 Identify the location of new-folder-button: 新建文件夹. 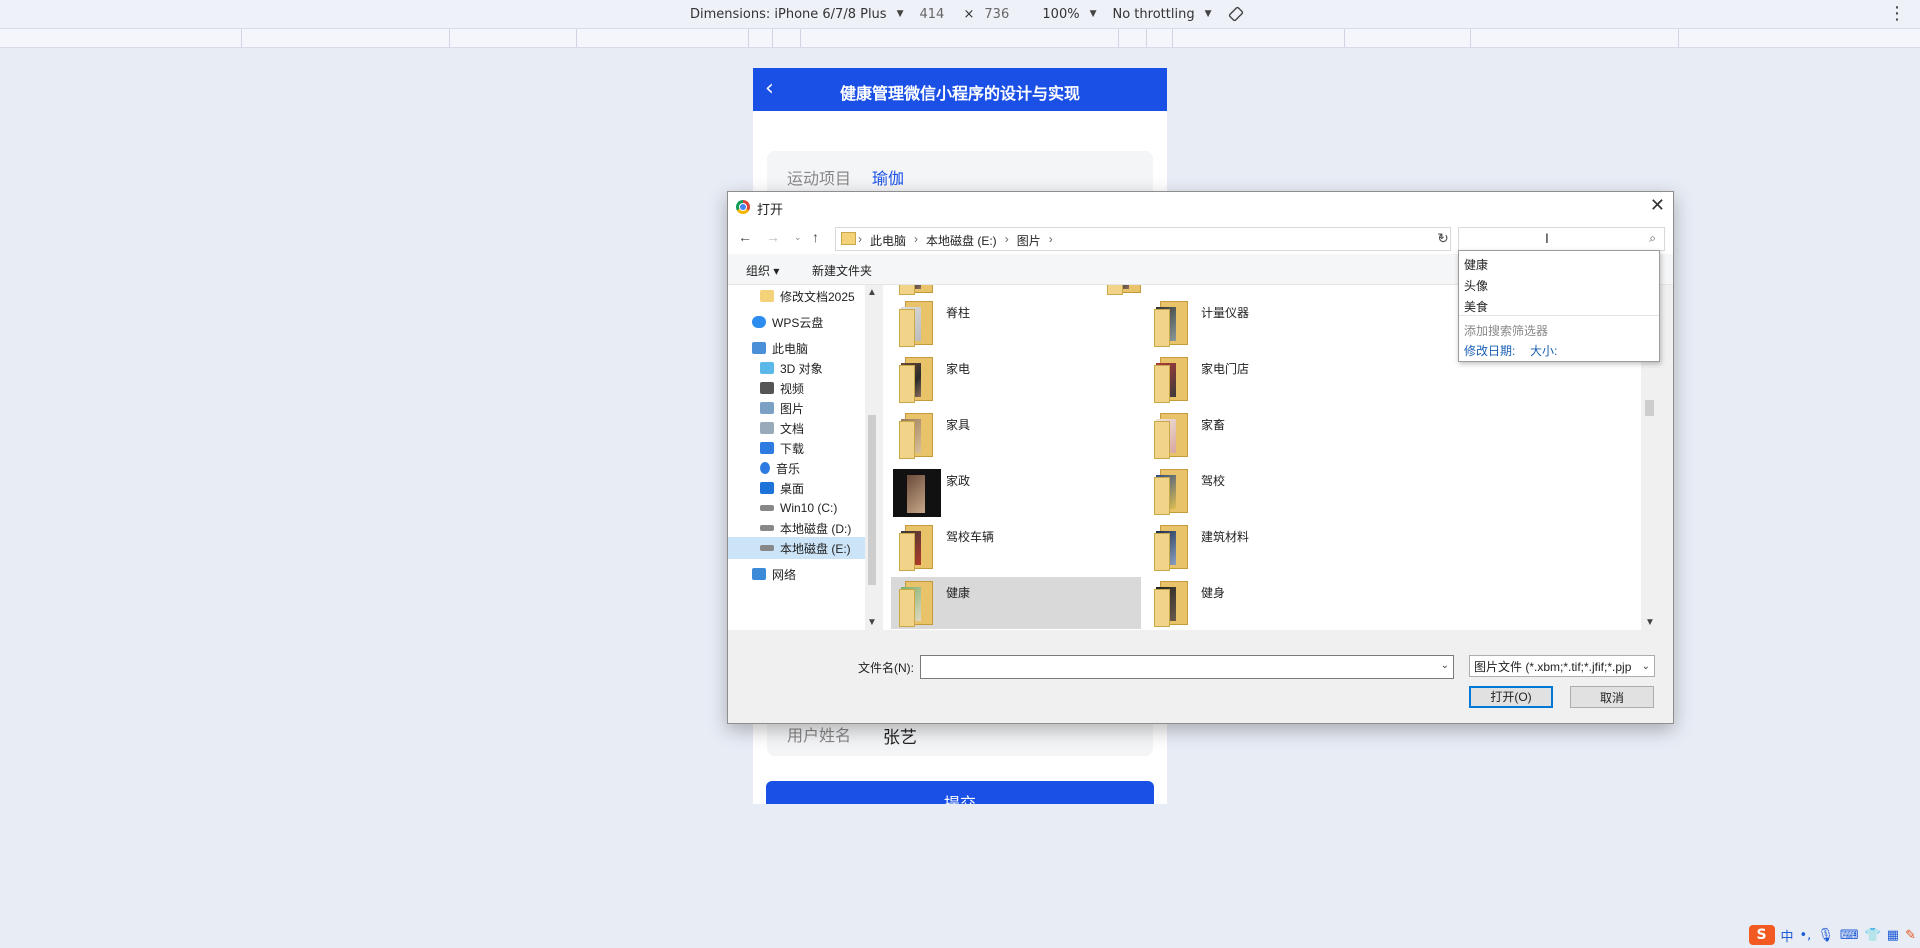
(842, 270).